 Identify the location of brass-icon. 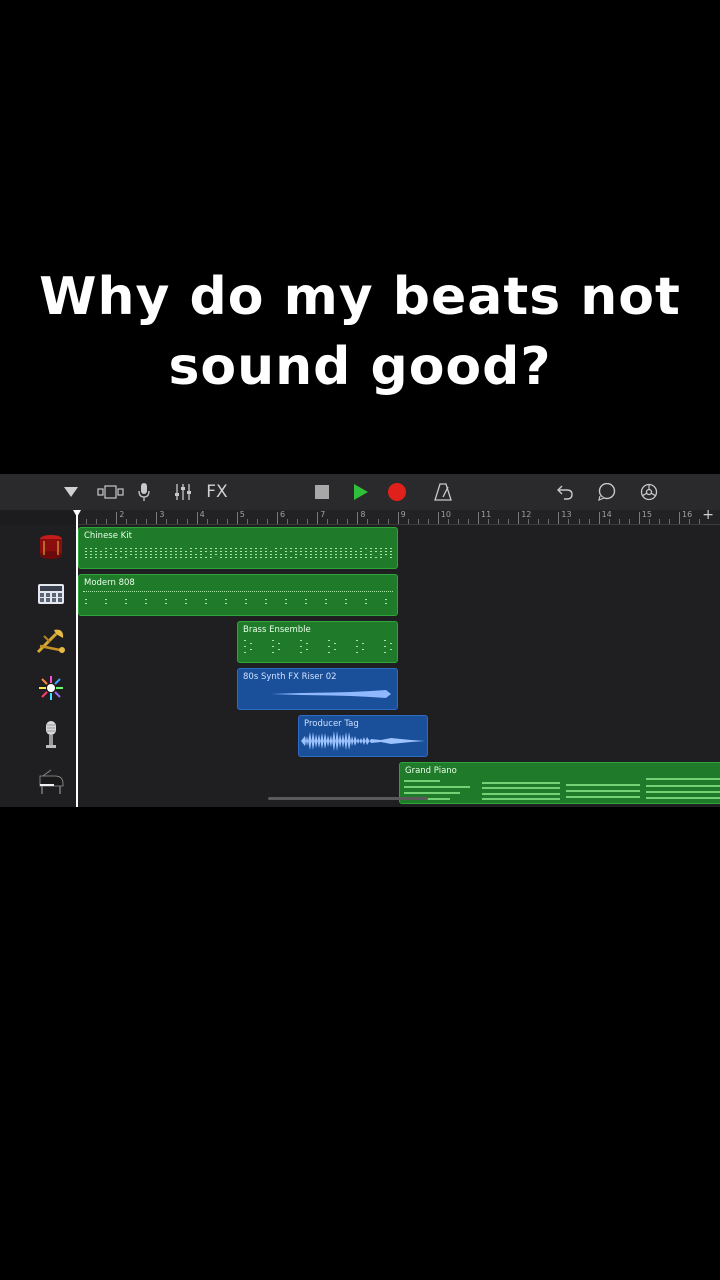
(51, 641).